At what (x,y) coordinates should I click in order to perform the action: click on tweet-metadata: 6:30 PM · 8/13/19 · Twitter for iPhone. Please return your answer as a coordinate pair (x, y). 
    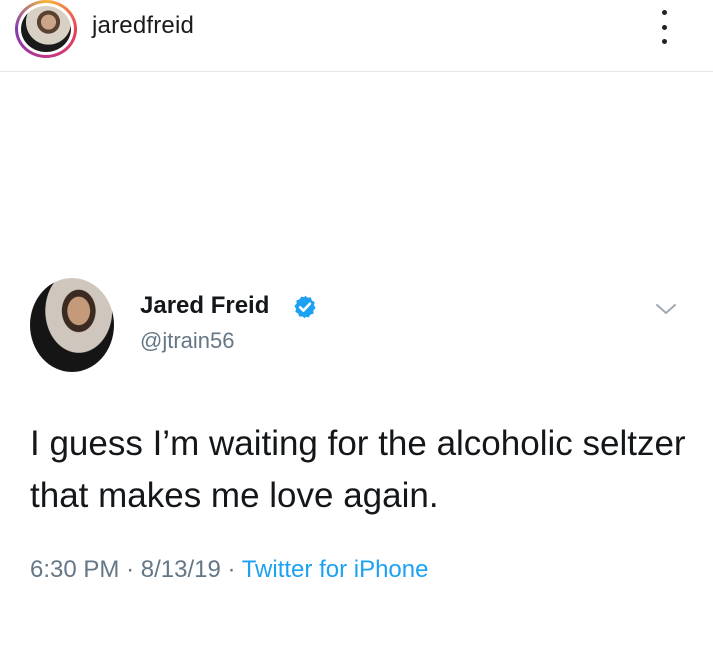
    Looking at the image, I should click on (229, 570).